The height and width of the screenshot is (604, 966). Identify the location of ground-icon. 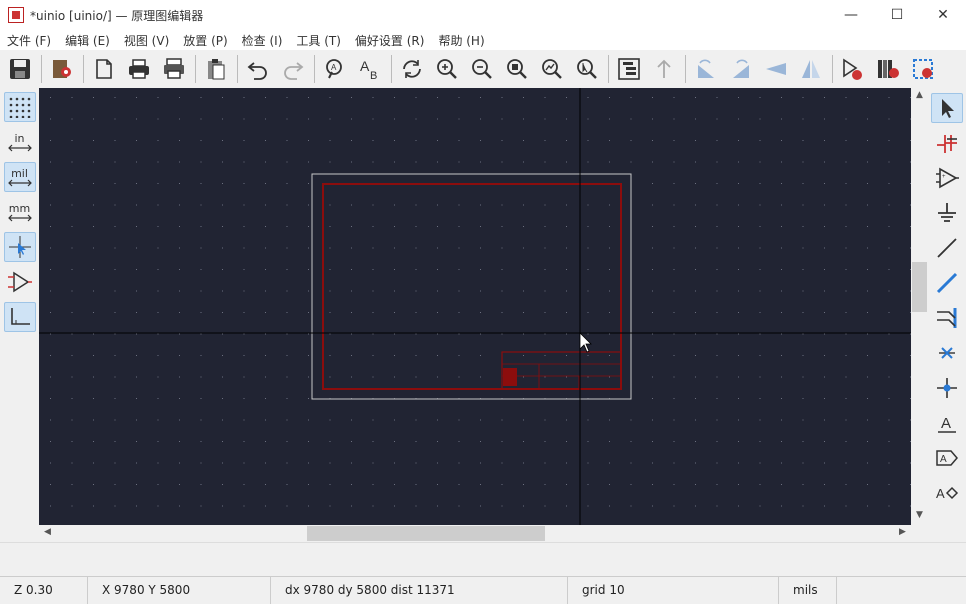
(947, 212).